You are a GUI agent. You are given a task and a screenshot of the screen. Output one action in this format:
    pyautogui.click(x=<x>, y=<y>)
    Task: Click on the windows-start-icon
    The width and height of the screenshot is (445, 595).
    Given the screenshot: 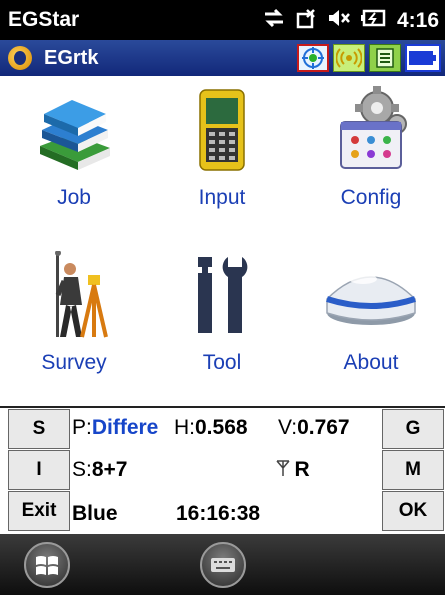 What is the action you would take?
    pyautogui.click(x=47, y=565)
    